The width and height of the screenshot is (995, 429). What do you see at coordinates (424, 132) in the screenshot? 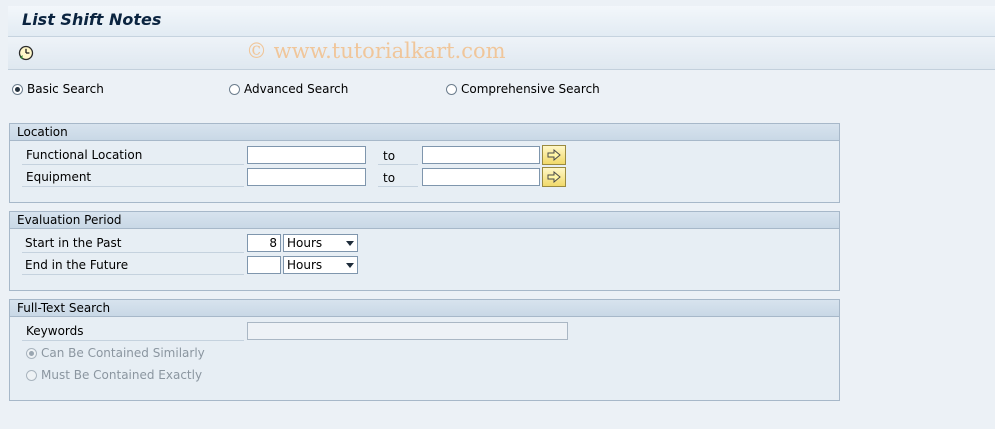
I see `location-group-title: Location` at bounding box center [424, 132].